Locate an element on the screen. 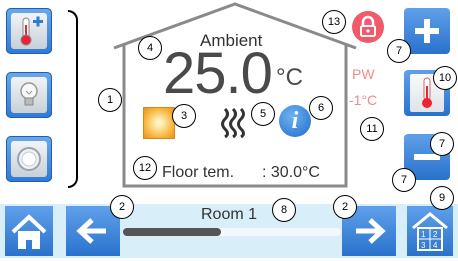 The image size is (458, 261). room-overview-button: 1 2 3 4 is located at coordinates (430, 231).